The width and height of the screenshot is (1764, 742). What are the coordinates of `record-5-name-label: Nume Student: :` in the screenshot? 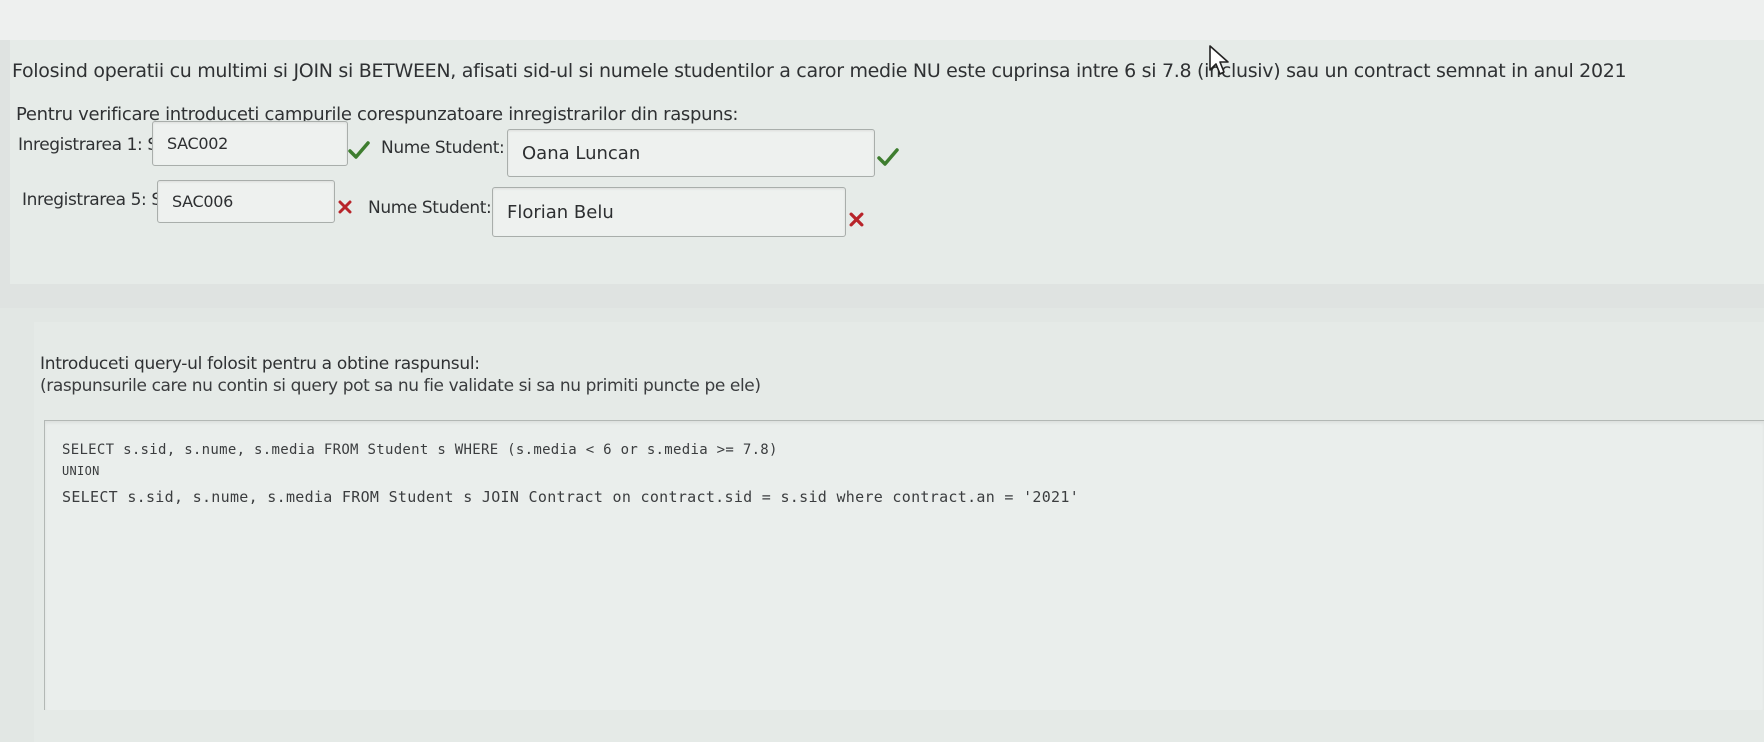 It's located at (435, 208).